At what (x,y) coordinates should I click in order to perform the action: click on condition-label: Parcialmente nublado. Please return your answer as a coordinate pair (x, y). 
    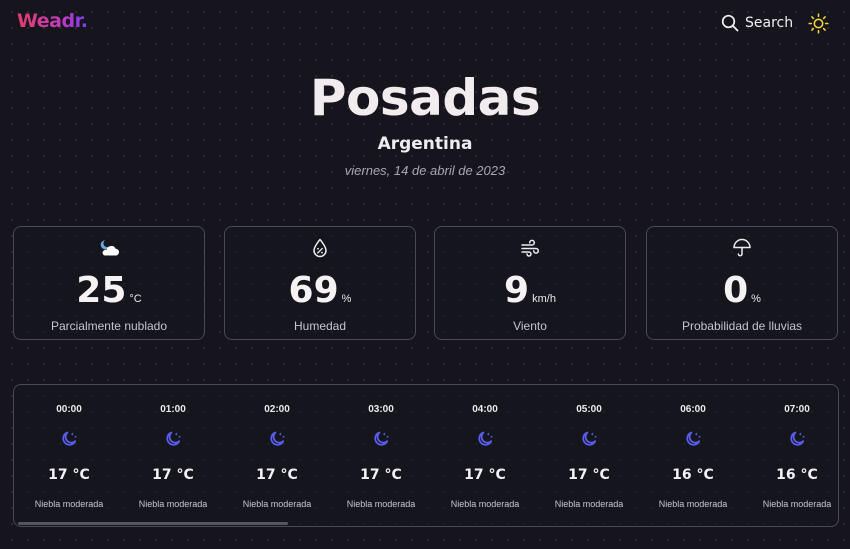
    Looking at the image, I should click on (109, 326).